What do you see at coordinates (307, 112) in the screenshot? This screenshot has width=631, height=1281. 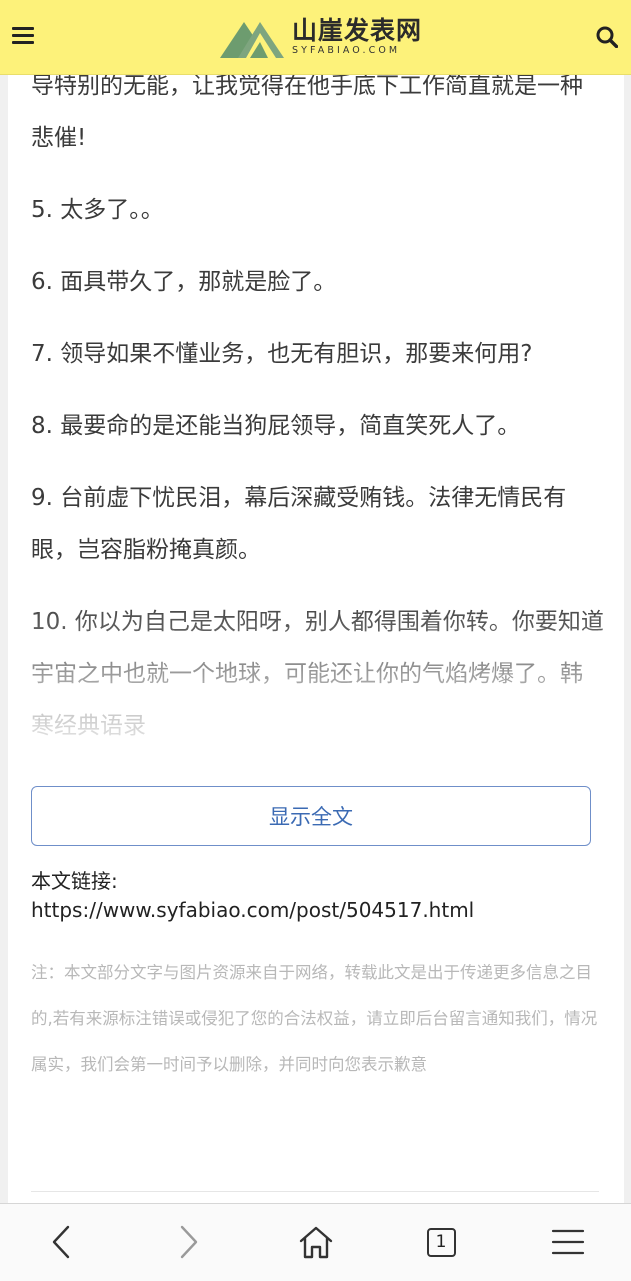 I see `article-paragraph: 导特别的无能，让我觉得在他手底下工作简直就是一种悲催!` at bounding box center [307, 112].